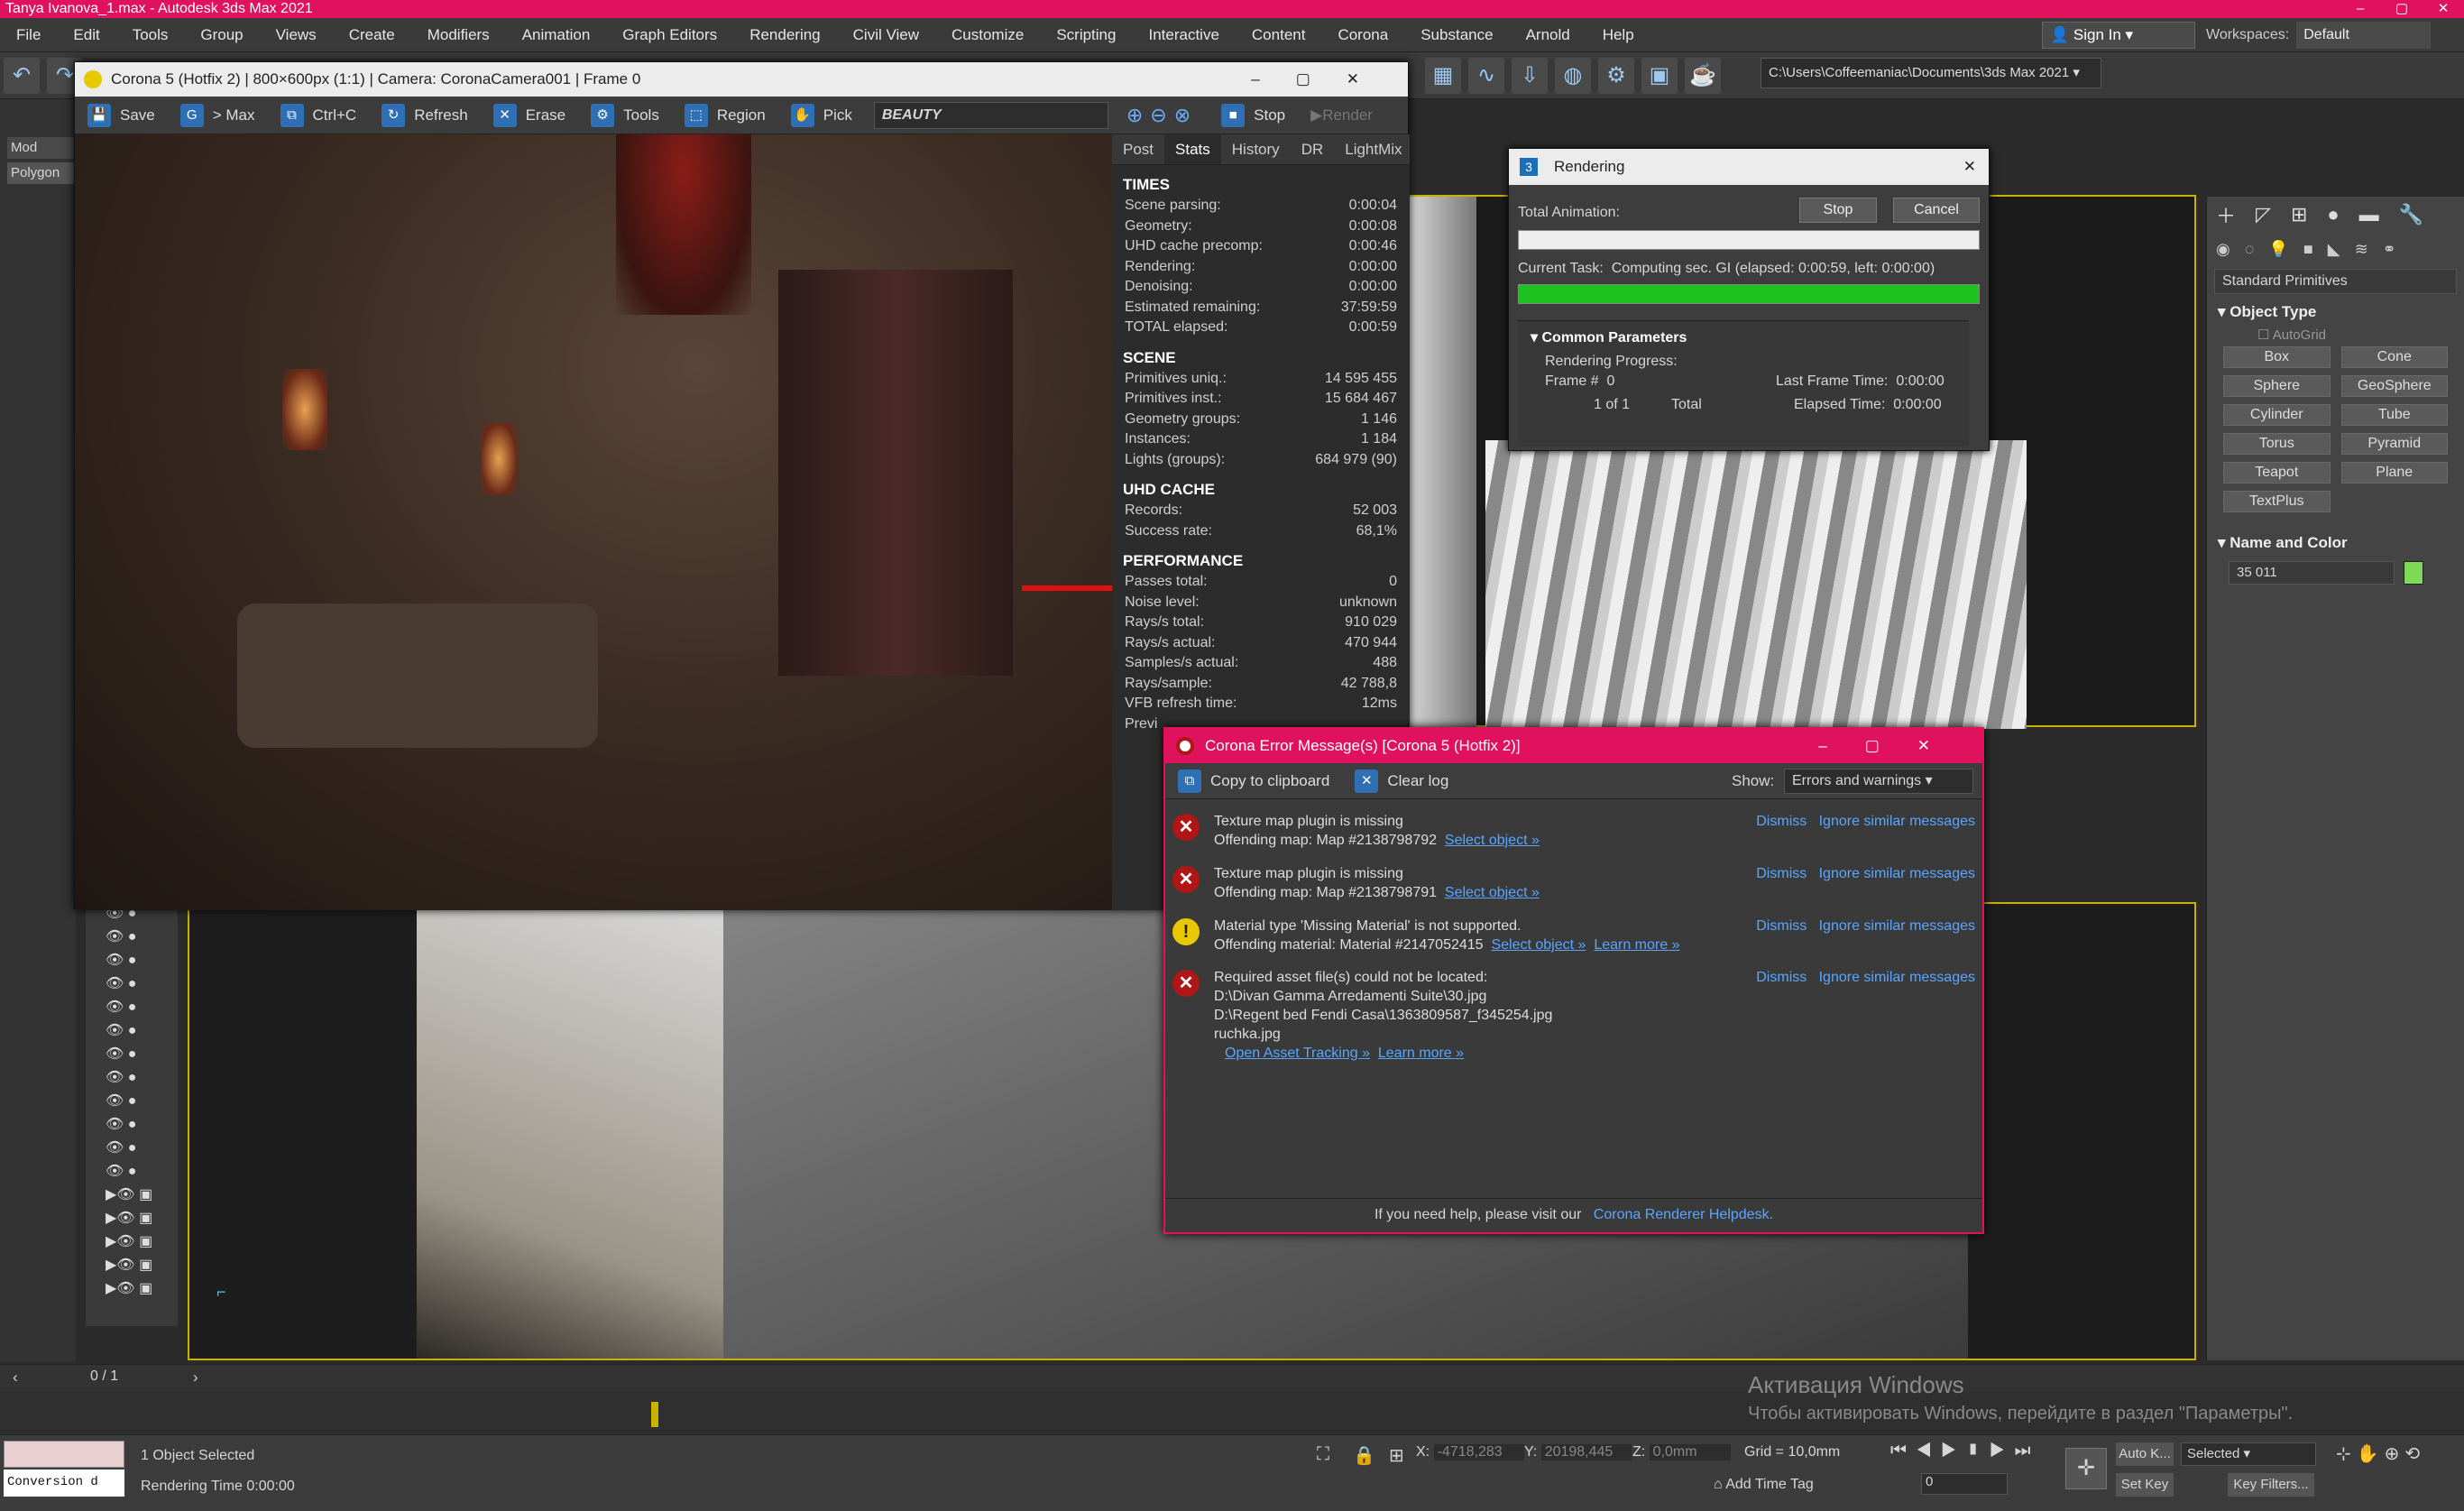 This screenshot has height=1511, width=2464. I want to click on motion-tab-icon: ●, so click(2333, 214).